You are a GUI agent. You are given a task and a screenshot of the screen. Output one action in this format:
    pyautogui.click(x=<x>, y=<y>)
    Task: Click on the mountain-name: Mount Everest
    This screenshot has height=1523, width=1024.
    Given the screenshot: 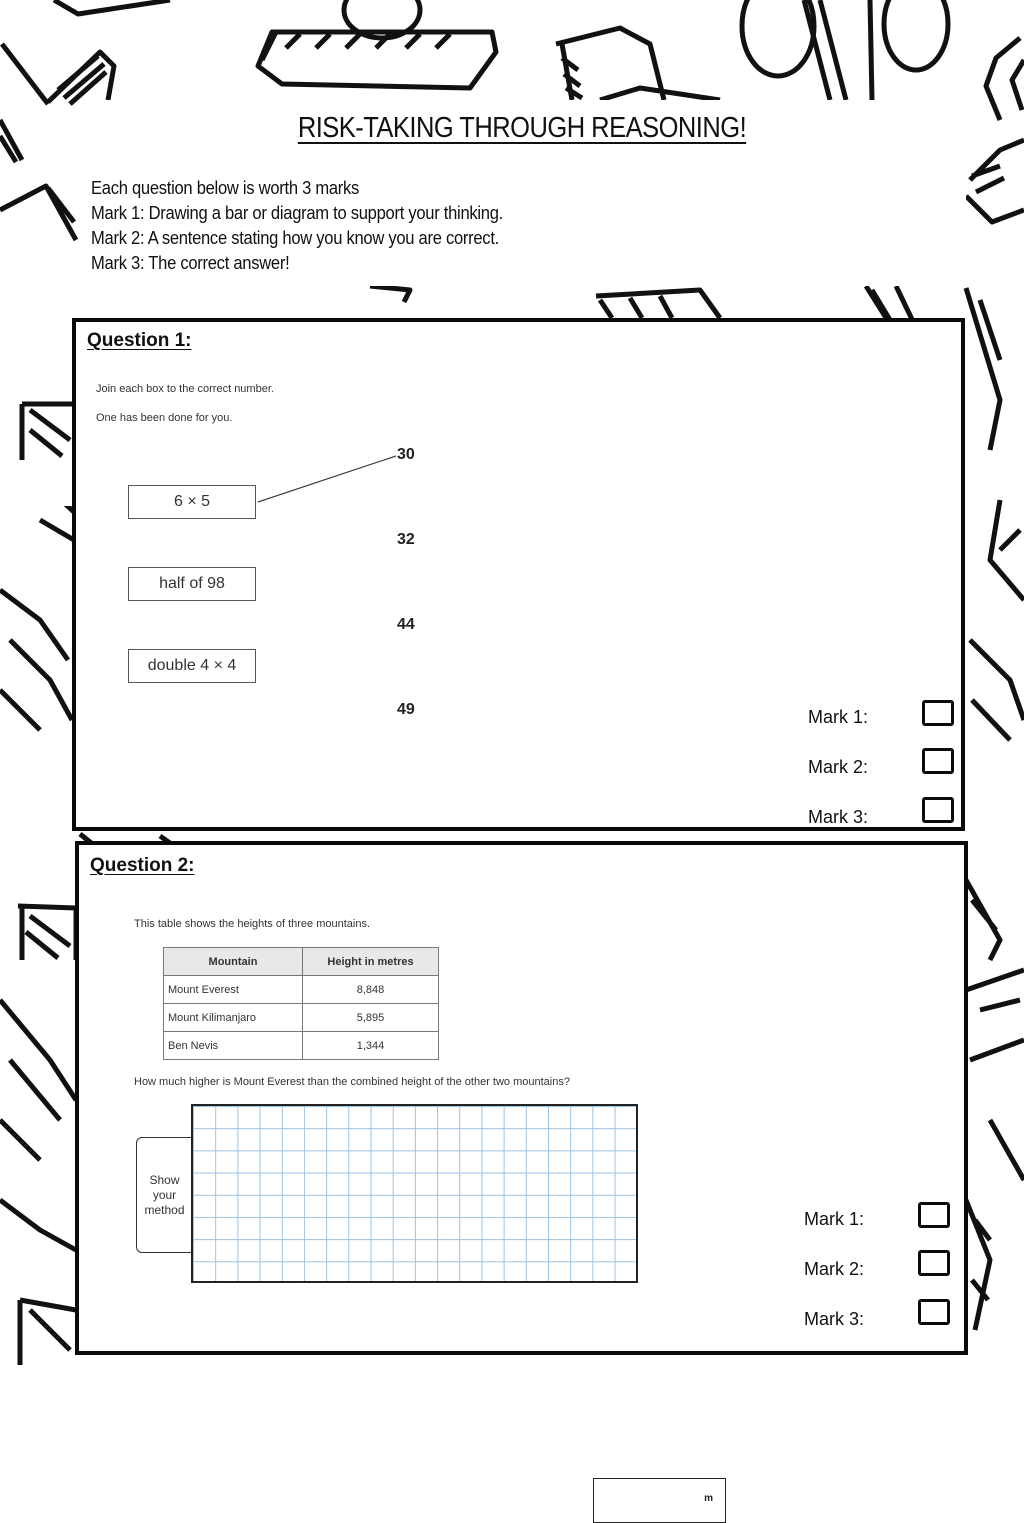 What is the action you would take?
    pyautogui.click(x=233, y=989)
    